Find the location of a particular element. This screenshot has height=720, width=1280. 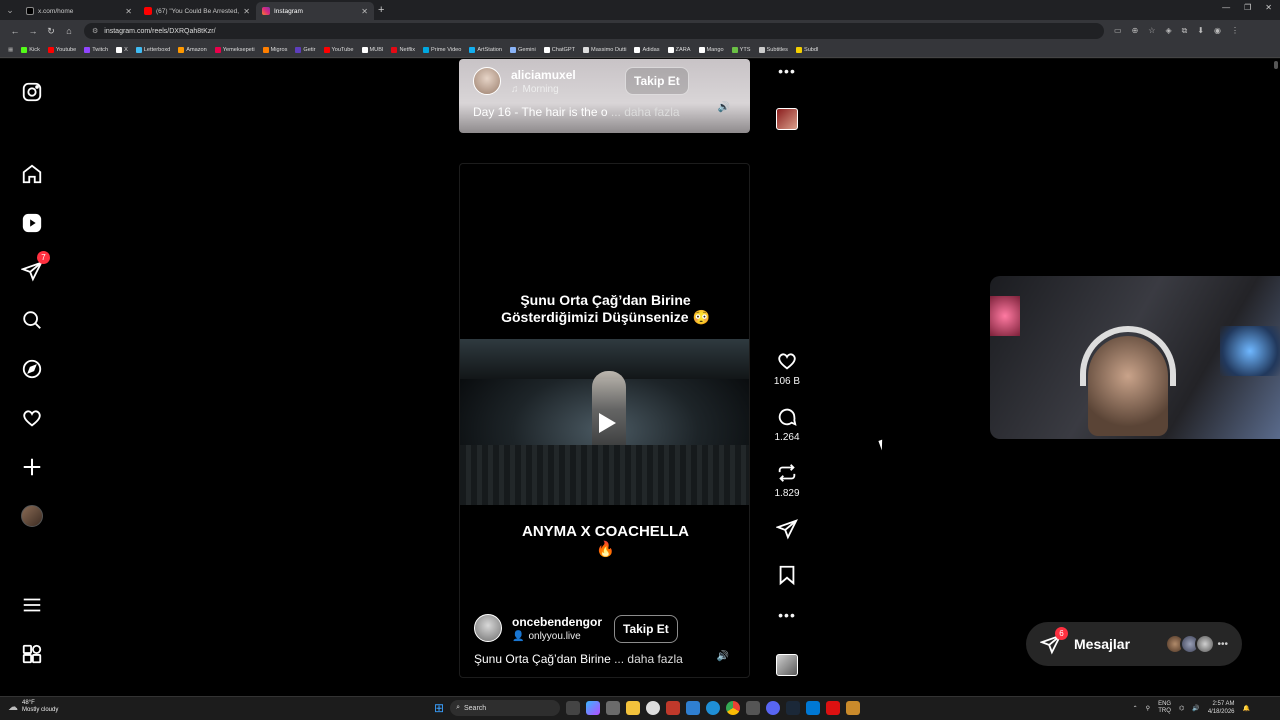

instagram-logo-icon is located at coordinates (32, 92).